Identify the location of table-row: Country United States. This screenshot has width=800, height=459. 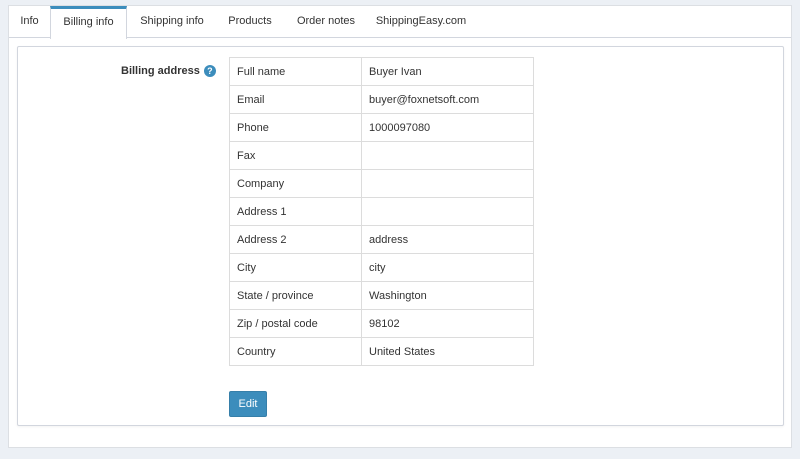
(381, 351).